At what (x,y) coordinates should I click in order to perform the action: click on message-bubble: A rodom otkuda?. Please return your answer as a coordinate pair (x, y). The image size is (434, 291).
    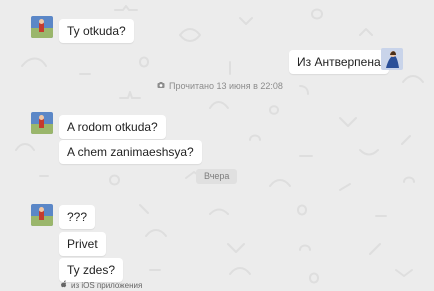
    Looking at the image, I should click on (112, 127).